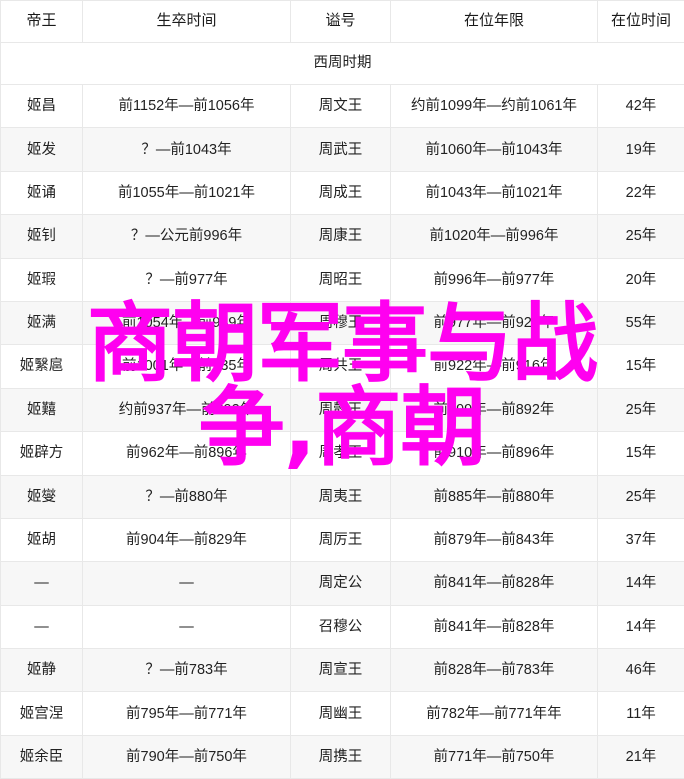 This screenshot has width=684, height=779. I want to click on section-label: 西周时期, so click(342, 64).